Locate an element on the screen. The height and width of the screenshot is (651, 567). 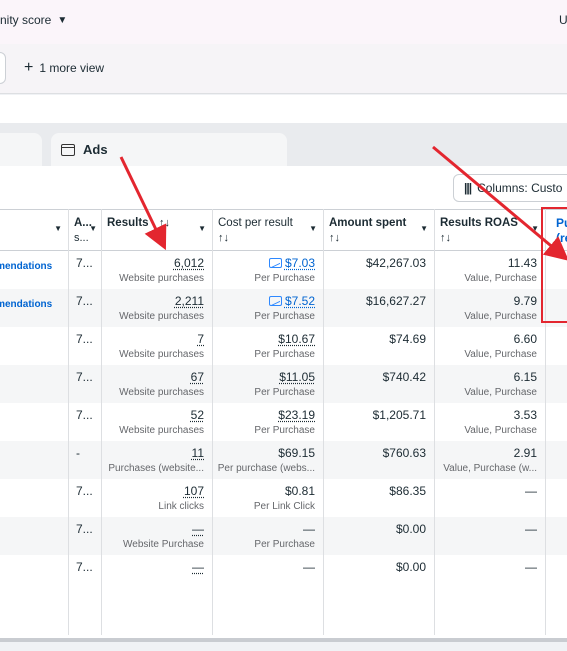
annotation-arrows is located at coordinates (343, 203).